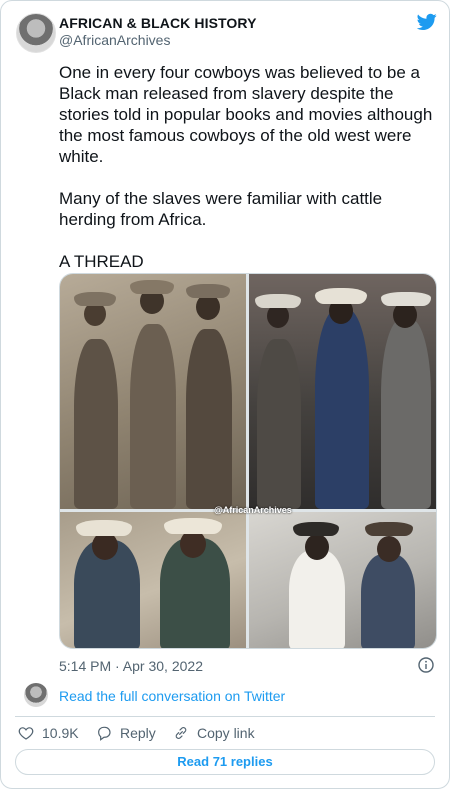 The image size is (450, 789). Describe the element at coordinates (138, 733) in the screenshot. I see `reply-label: Reply` at that location.